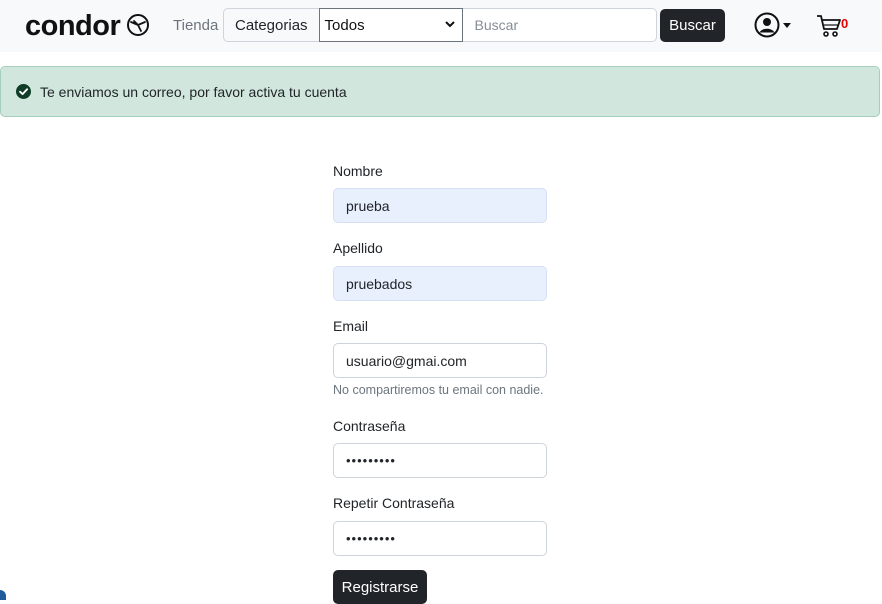 The height and width of the screenshot is (604, 882). I want to click on search-placeholder: Buscar, so click(496, 25).